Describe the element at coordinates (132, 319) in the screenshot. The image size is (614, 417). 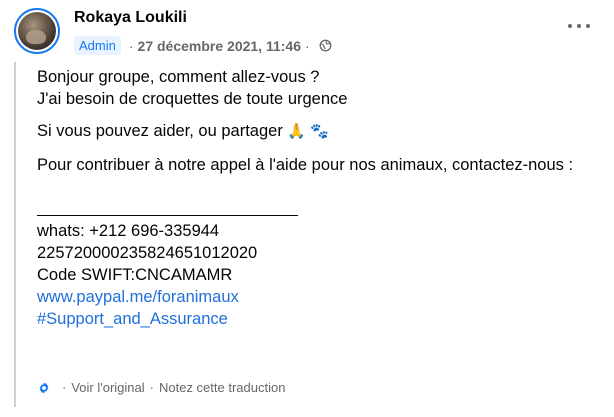
I see `hashtag-link: #Support_and_Assurance` at that location.